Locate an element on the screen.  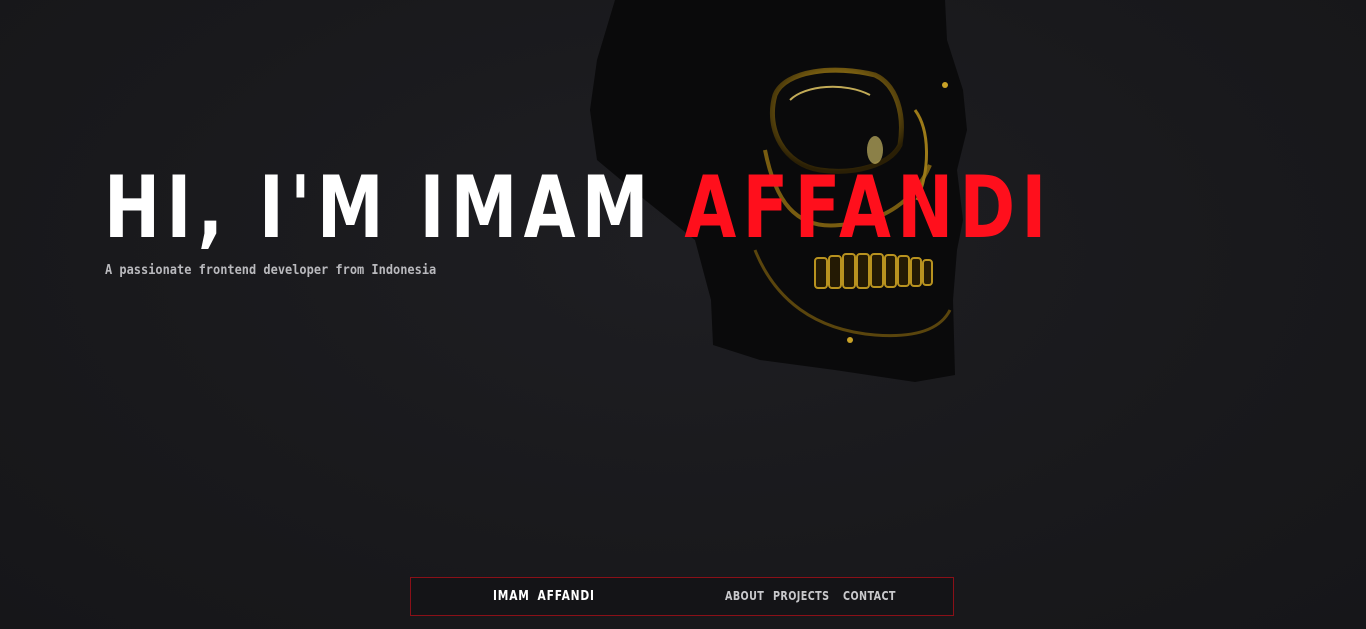
hero-title-accent: AFFANDI is located at coordinates (868, 208).